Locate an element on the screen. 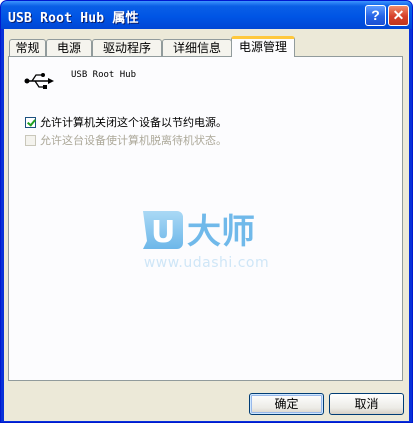  usb-icon is located at coordinates (39, 81).